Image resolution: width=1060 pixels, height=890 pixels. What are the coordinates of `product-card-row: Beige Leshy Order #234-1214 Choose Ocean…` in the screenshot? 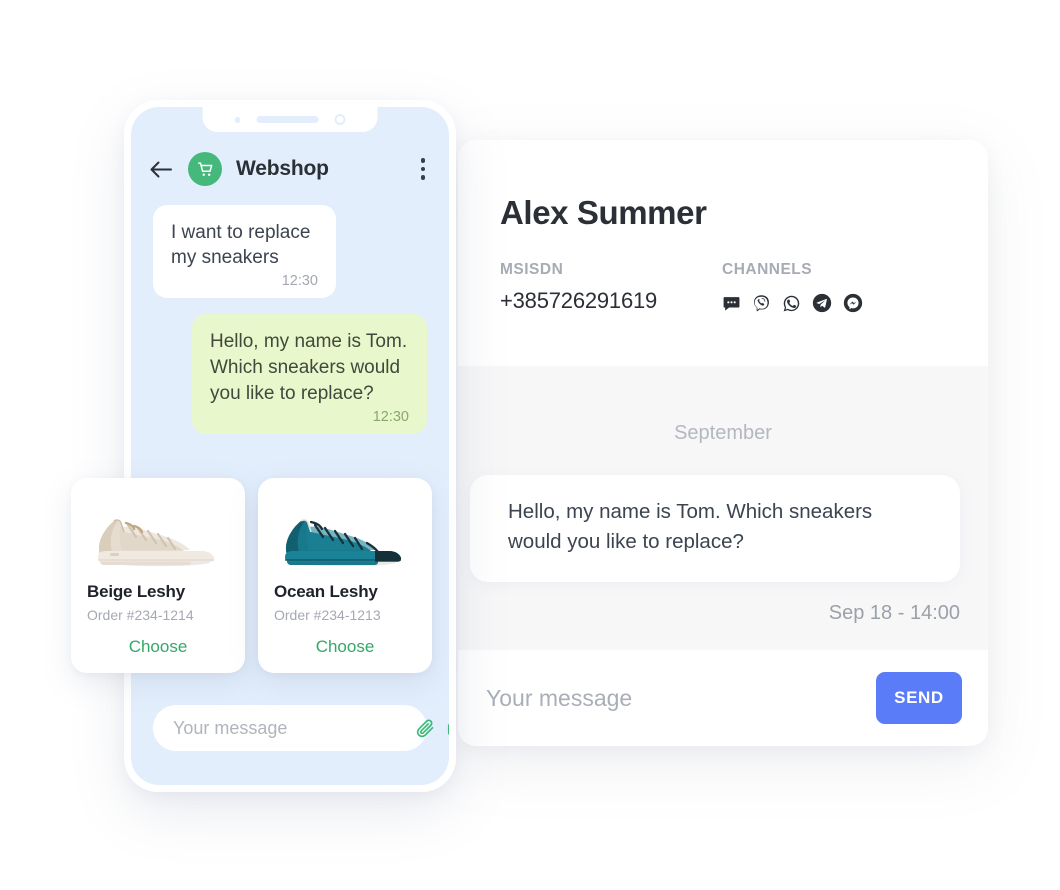 It's located at (251, 575).